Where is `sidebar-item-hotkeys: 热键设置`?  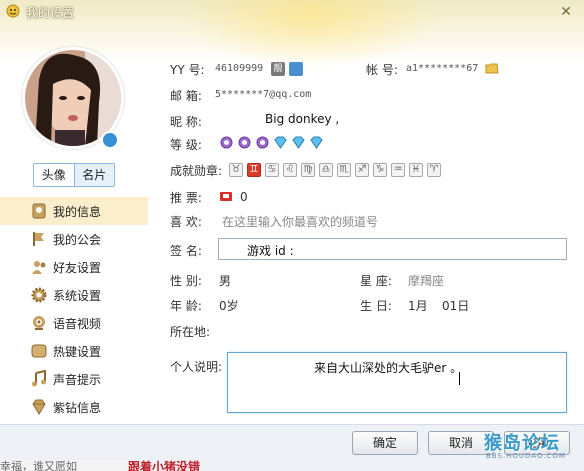
sidebar-item-hotkeys: 热键设置 is located at coordinates (74, 351).